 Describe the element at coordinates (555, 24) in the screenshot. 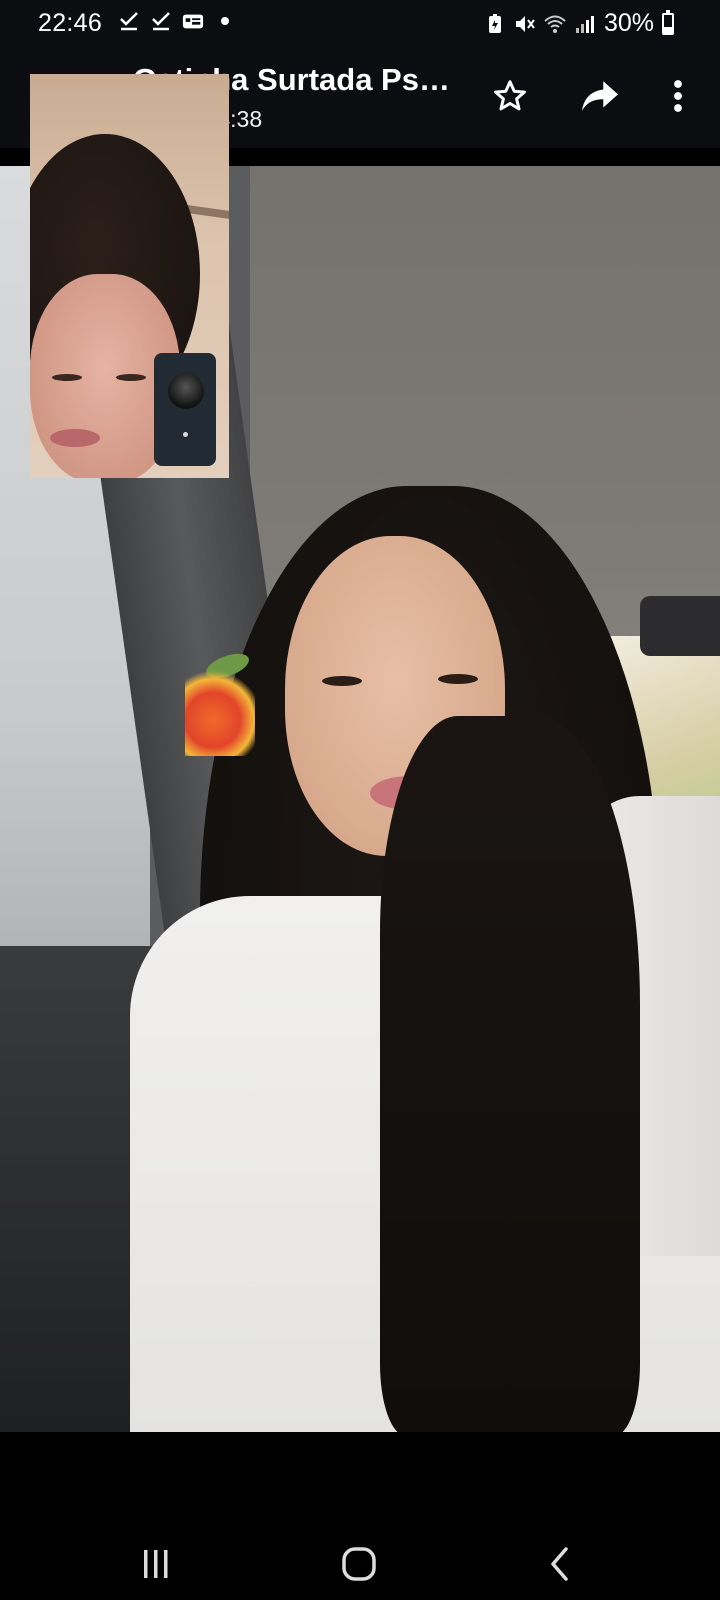

I see `wifi-icon` at that location.